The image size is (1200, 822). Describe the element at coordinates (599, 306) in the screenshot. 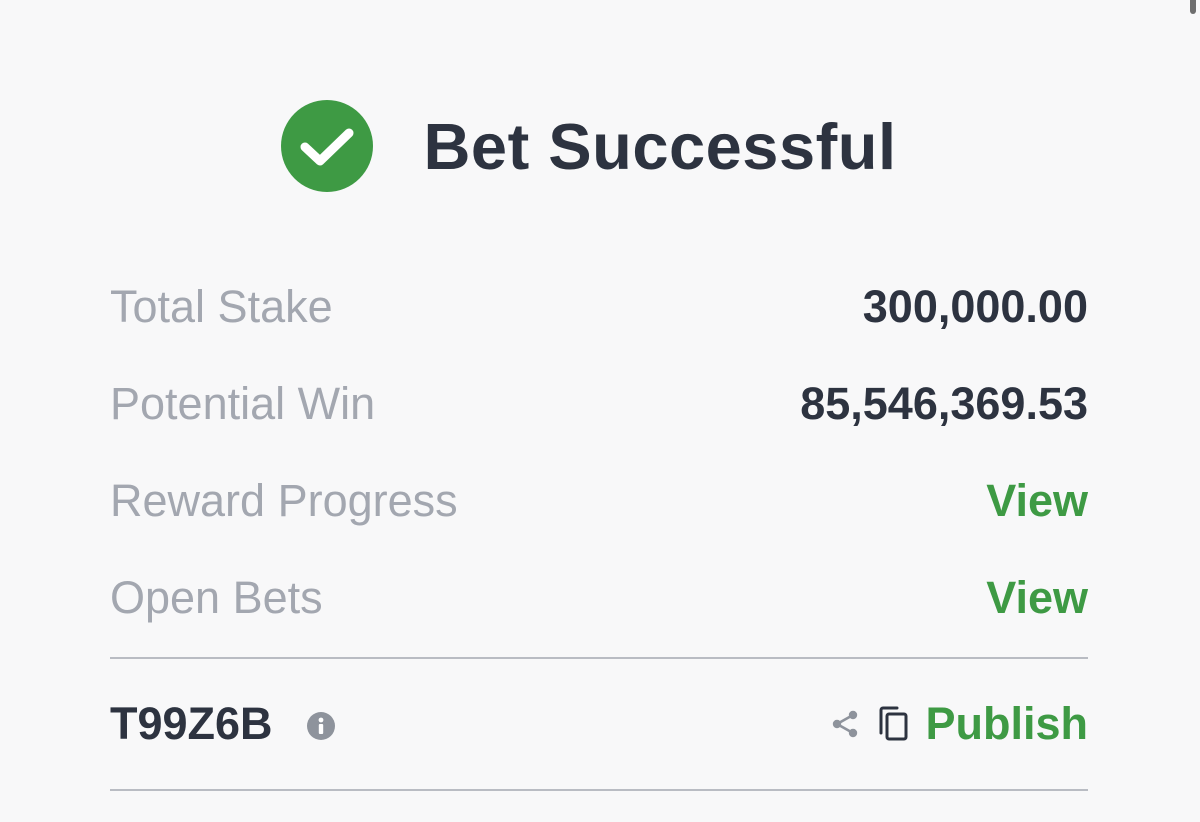

I see `total-stake-row: Total Stake 300,000.00` at that location.